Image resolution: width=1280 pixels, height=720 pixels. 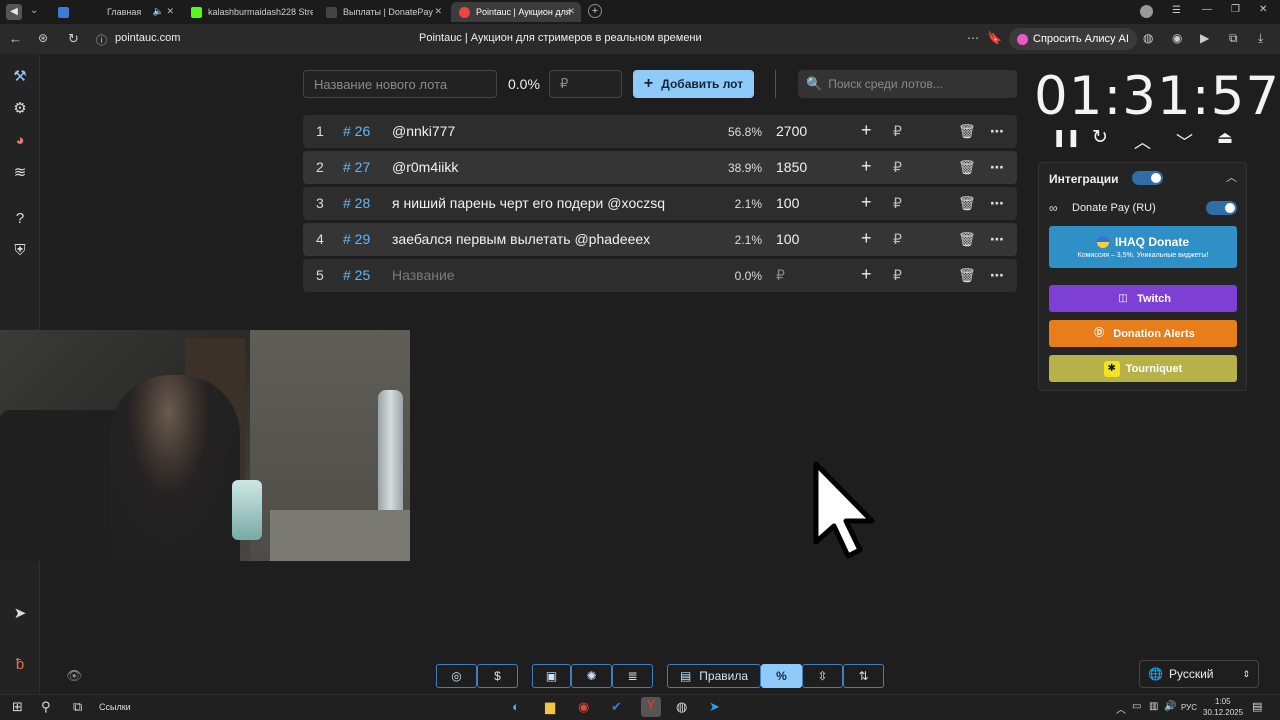 What do you see at coordinates (1142, 140) in the screenshot?
I see `increase-time-icon: ︿` at bounding box center [1142, 140].